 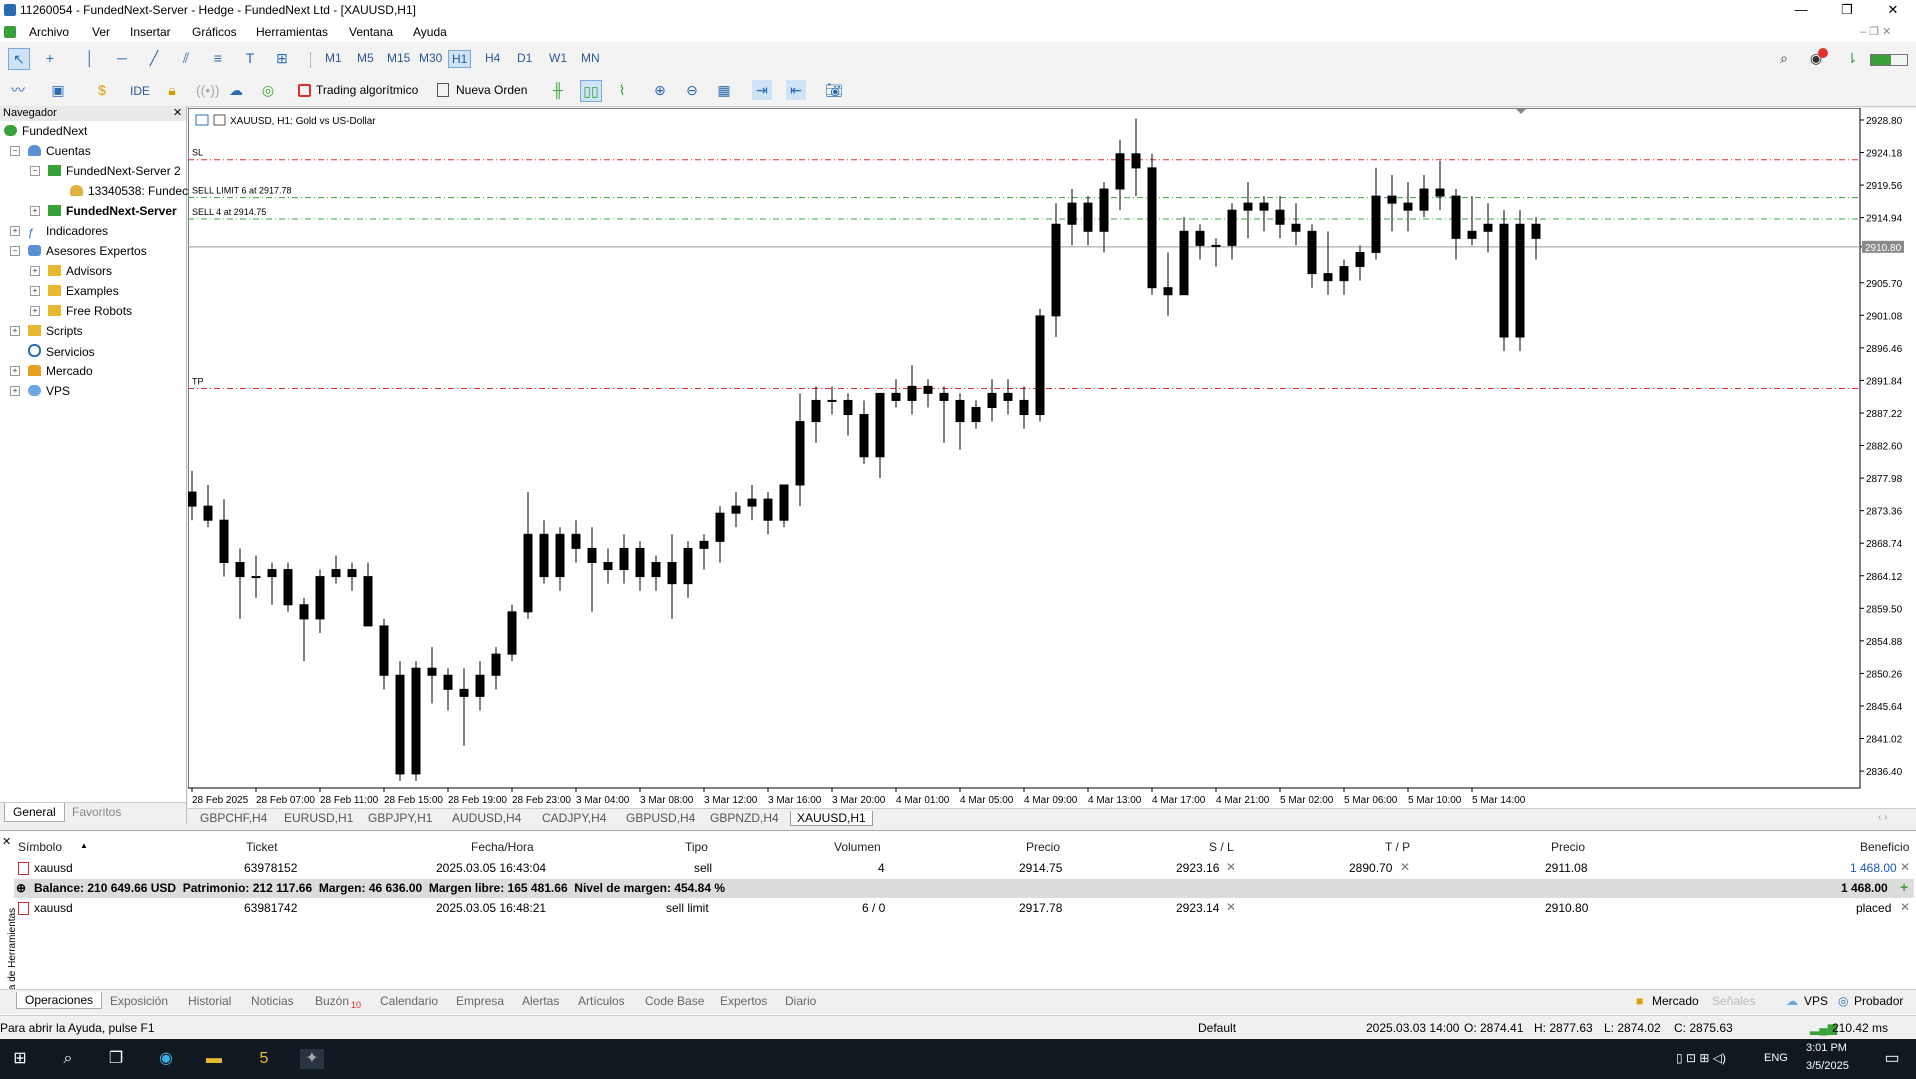 What do you see at coordinates (762, 90) in the screenshot?
I see `autoscroll-icon: ⇥` at bounding box center [762, 90].